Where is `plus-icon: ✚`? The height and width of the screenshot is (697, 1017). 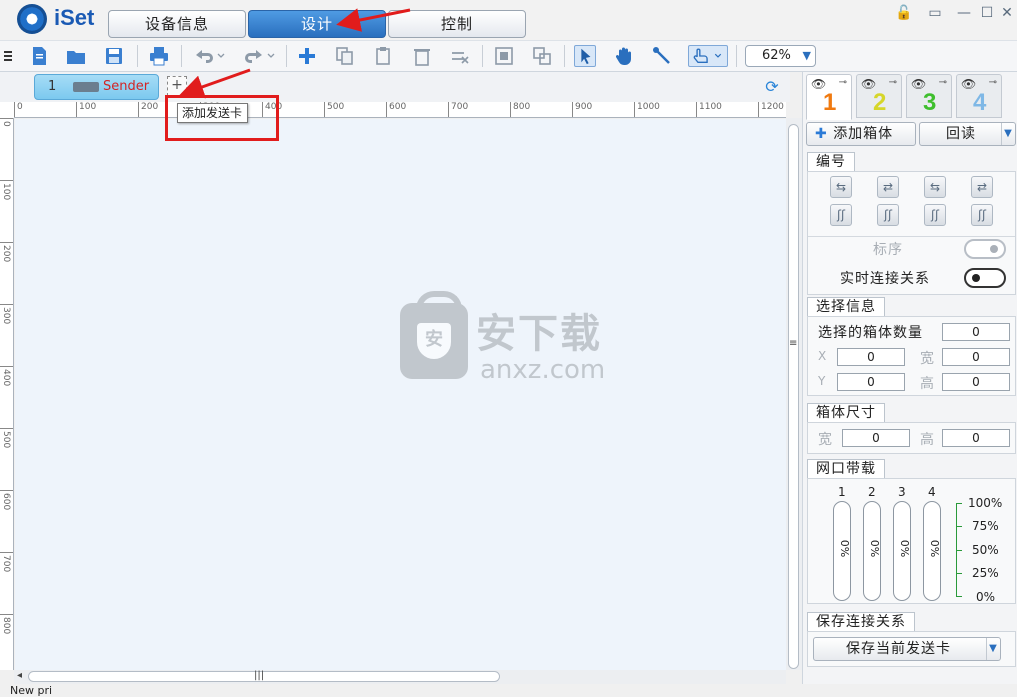 plus-icon: ✚ is located at coordinates (821, 134).